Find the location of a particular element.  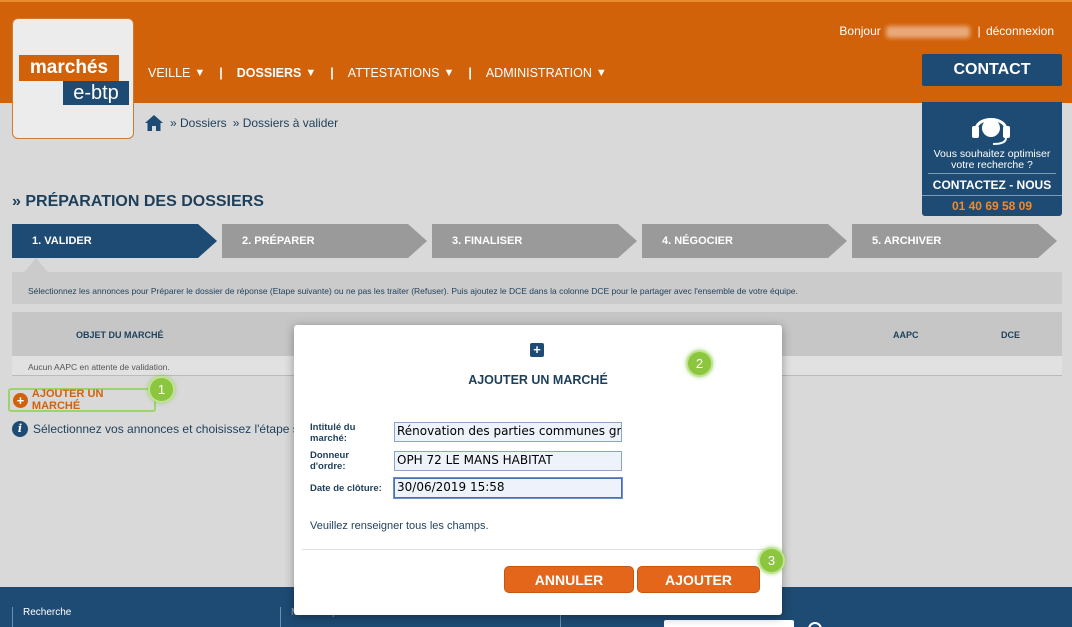

add-market-link: + AJOUTER UN MARCHÉ is located at coordinates (82, 400).